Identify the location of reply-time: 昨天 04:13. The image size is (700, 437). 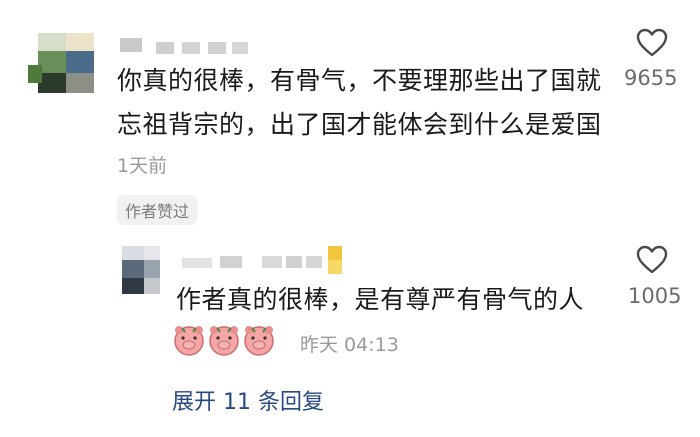
(349, 345).